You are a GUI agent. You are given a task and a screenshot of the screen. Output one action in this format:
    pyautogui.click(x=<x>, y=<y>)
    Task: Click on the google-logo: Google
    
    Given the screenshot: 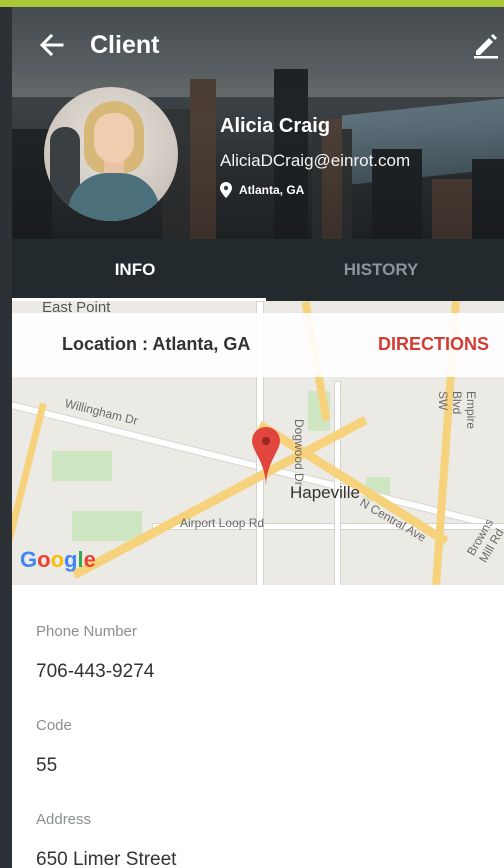 What is the action you would take?
    pyautogui.click(x=58, y=559)
    